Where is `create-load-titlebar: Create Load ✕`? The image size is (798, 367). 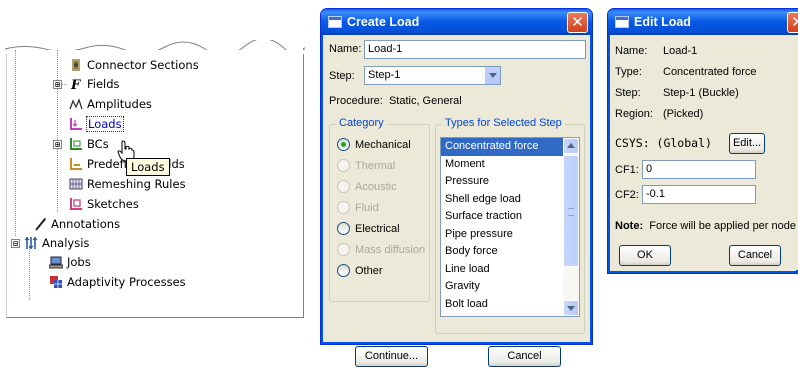
create-load-titlebar: Create Load ✕ is located at coordinates (456, 22).